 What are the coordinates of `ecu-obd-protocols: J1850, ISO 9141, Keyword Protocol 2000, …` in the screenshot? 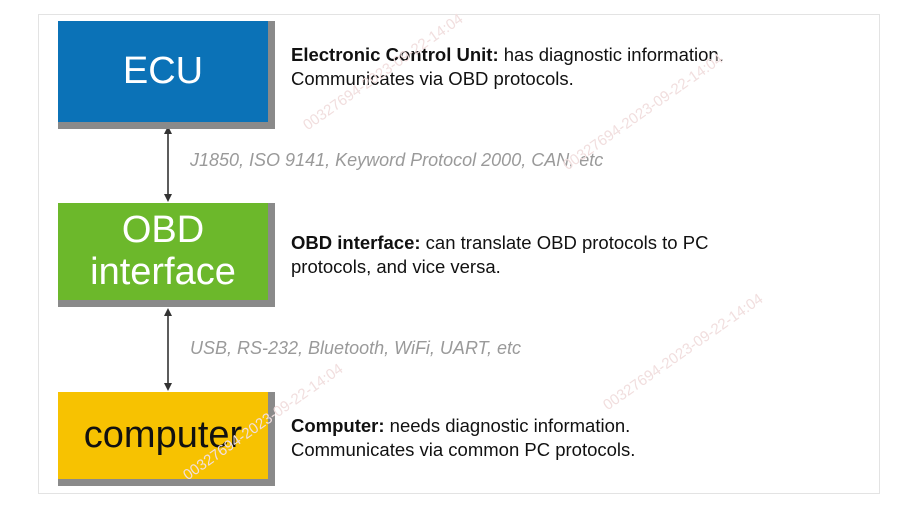 It's located at (397, 160).